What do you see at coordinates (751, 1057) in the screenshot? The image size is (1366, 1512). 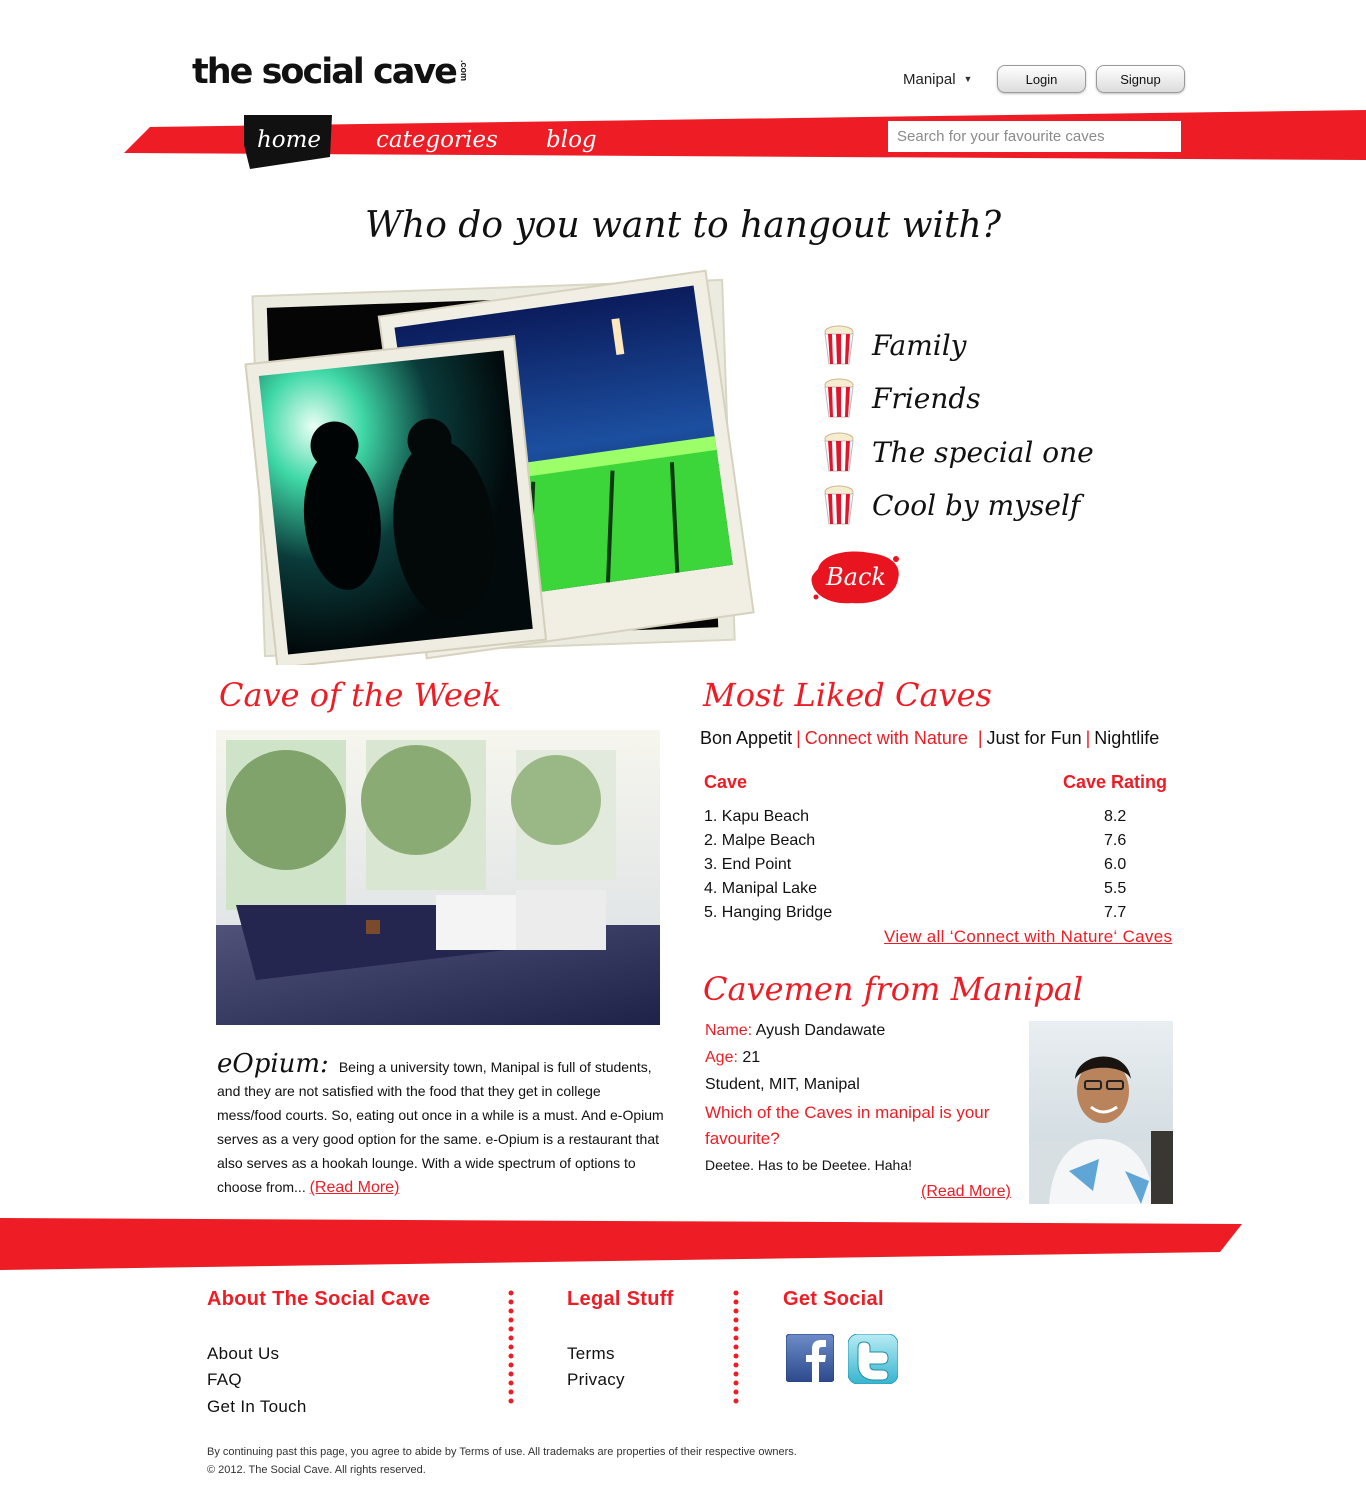 I see `age-value: 21` at bounding box center [751, 1057].